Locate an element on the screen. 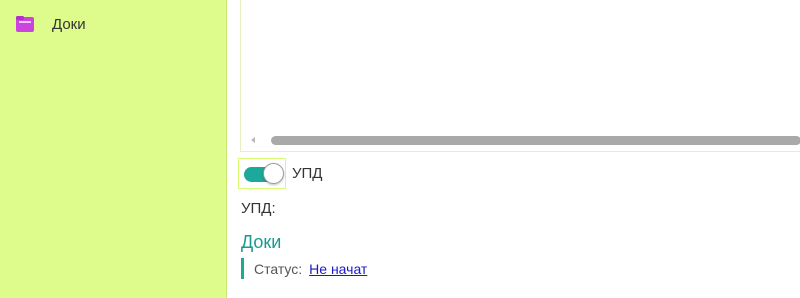 The height and width of the screenshot is (298, 800). horizontal-scrollbar is located at coordinates (520, 141).